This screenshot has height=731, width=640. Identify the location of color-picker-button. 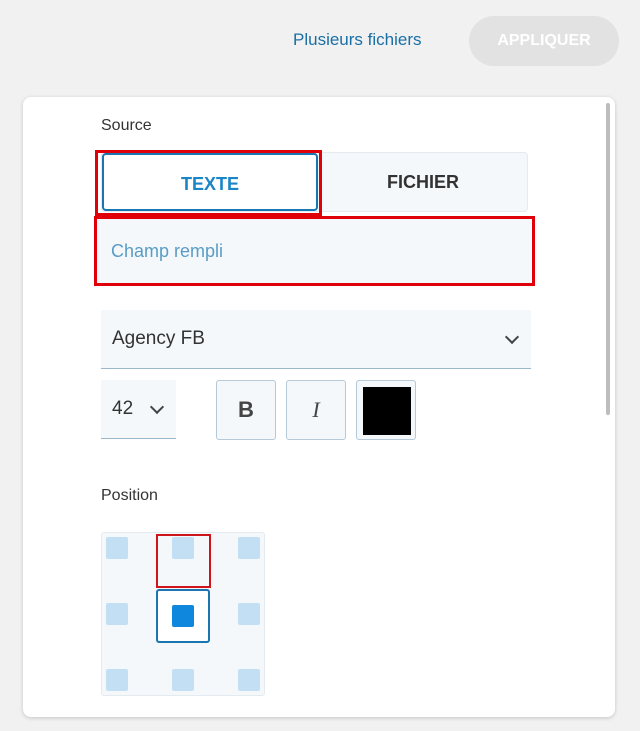
(386, 410).